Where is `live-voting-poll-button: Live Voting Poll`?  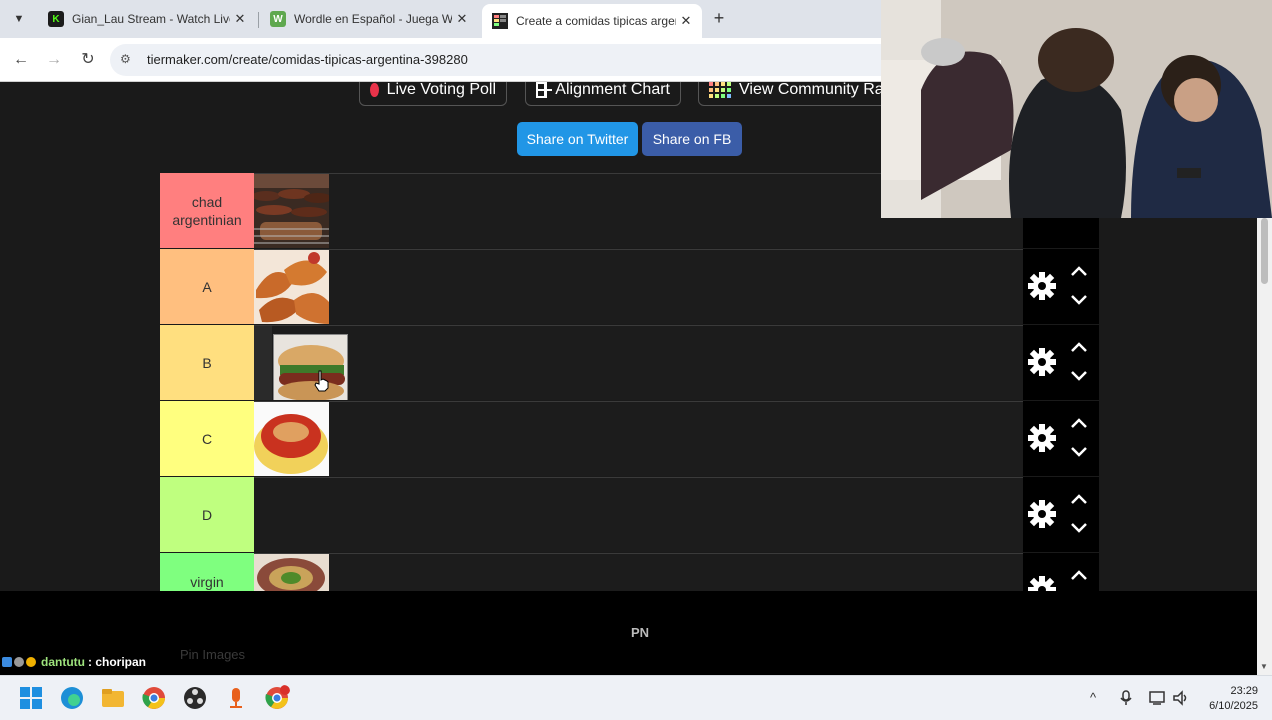
live-voting-poll-button: Live Voting Poll is located at coordinates (433, 94).